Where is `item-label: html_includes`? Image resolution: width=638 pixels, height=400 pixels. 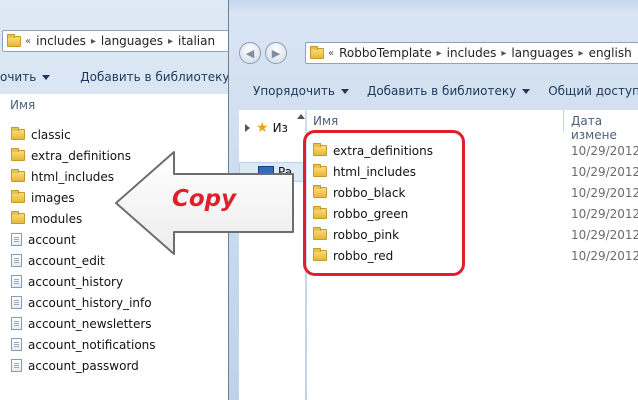
item-label: html_includes is located at coordinates (73, 176).